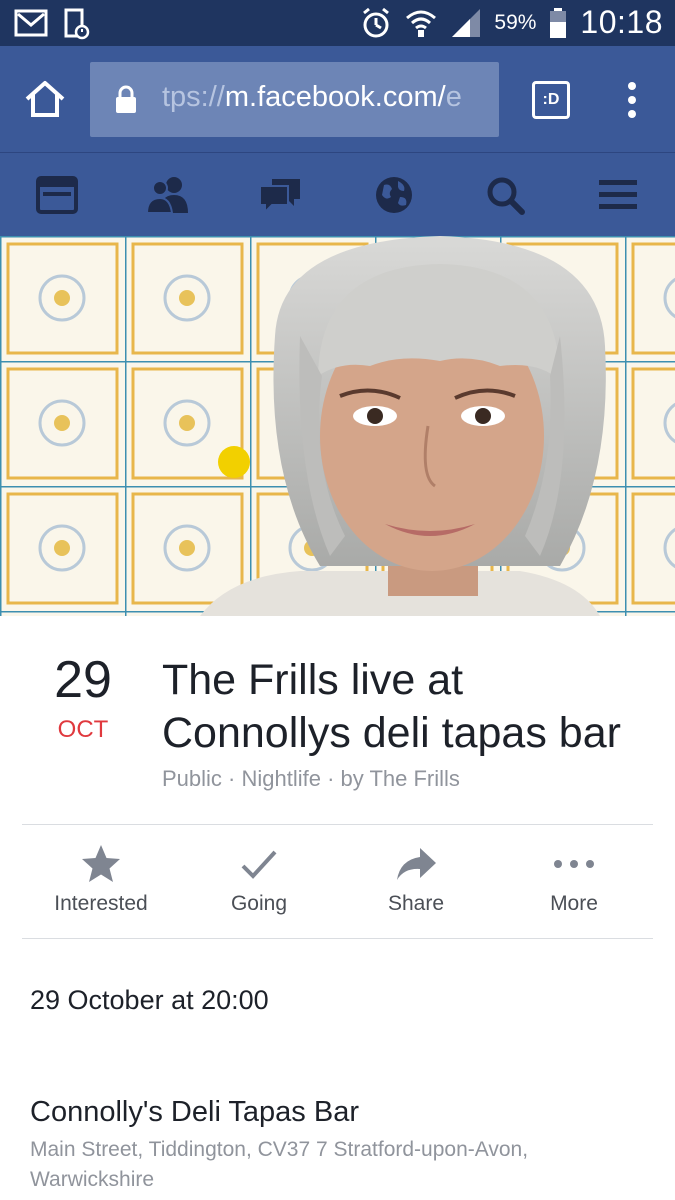  Describe the element at coordinates (453, 97) in the screenshot. I see `url-tail: e` at that location.